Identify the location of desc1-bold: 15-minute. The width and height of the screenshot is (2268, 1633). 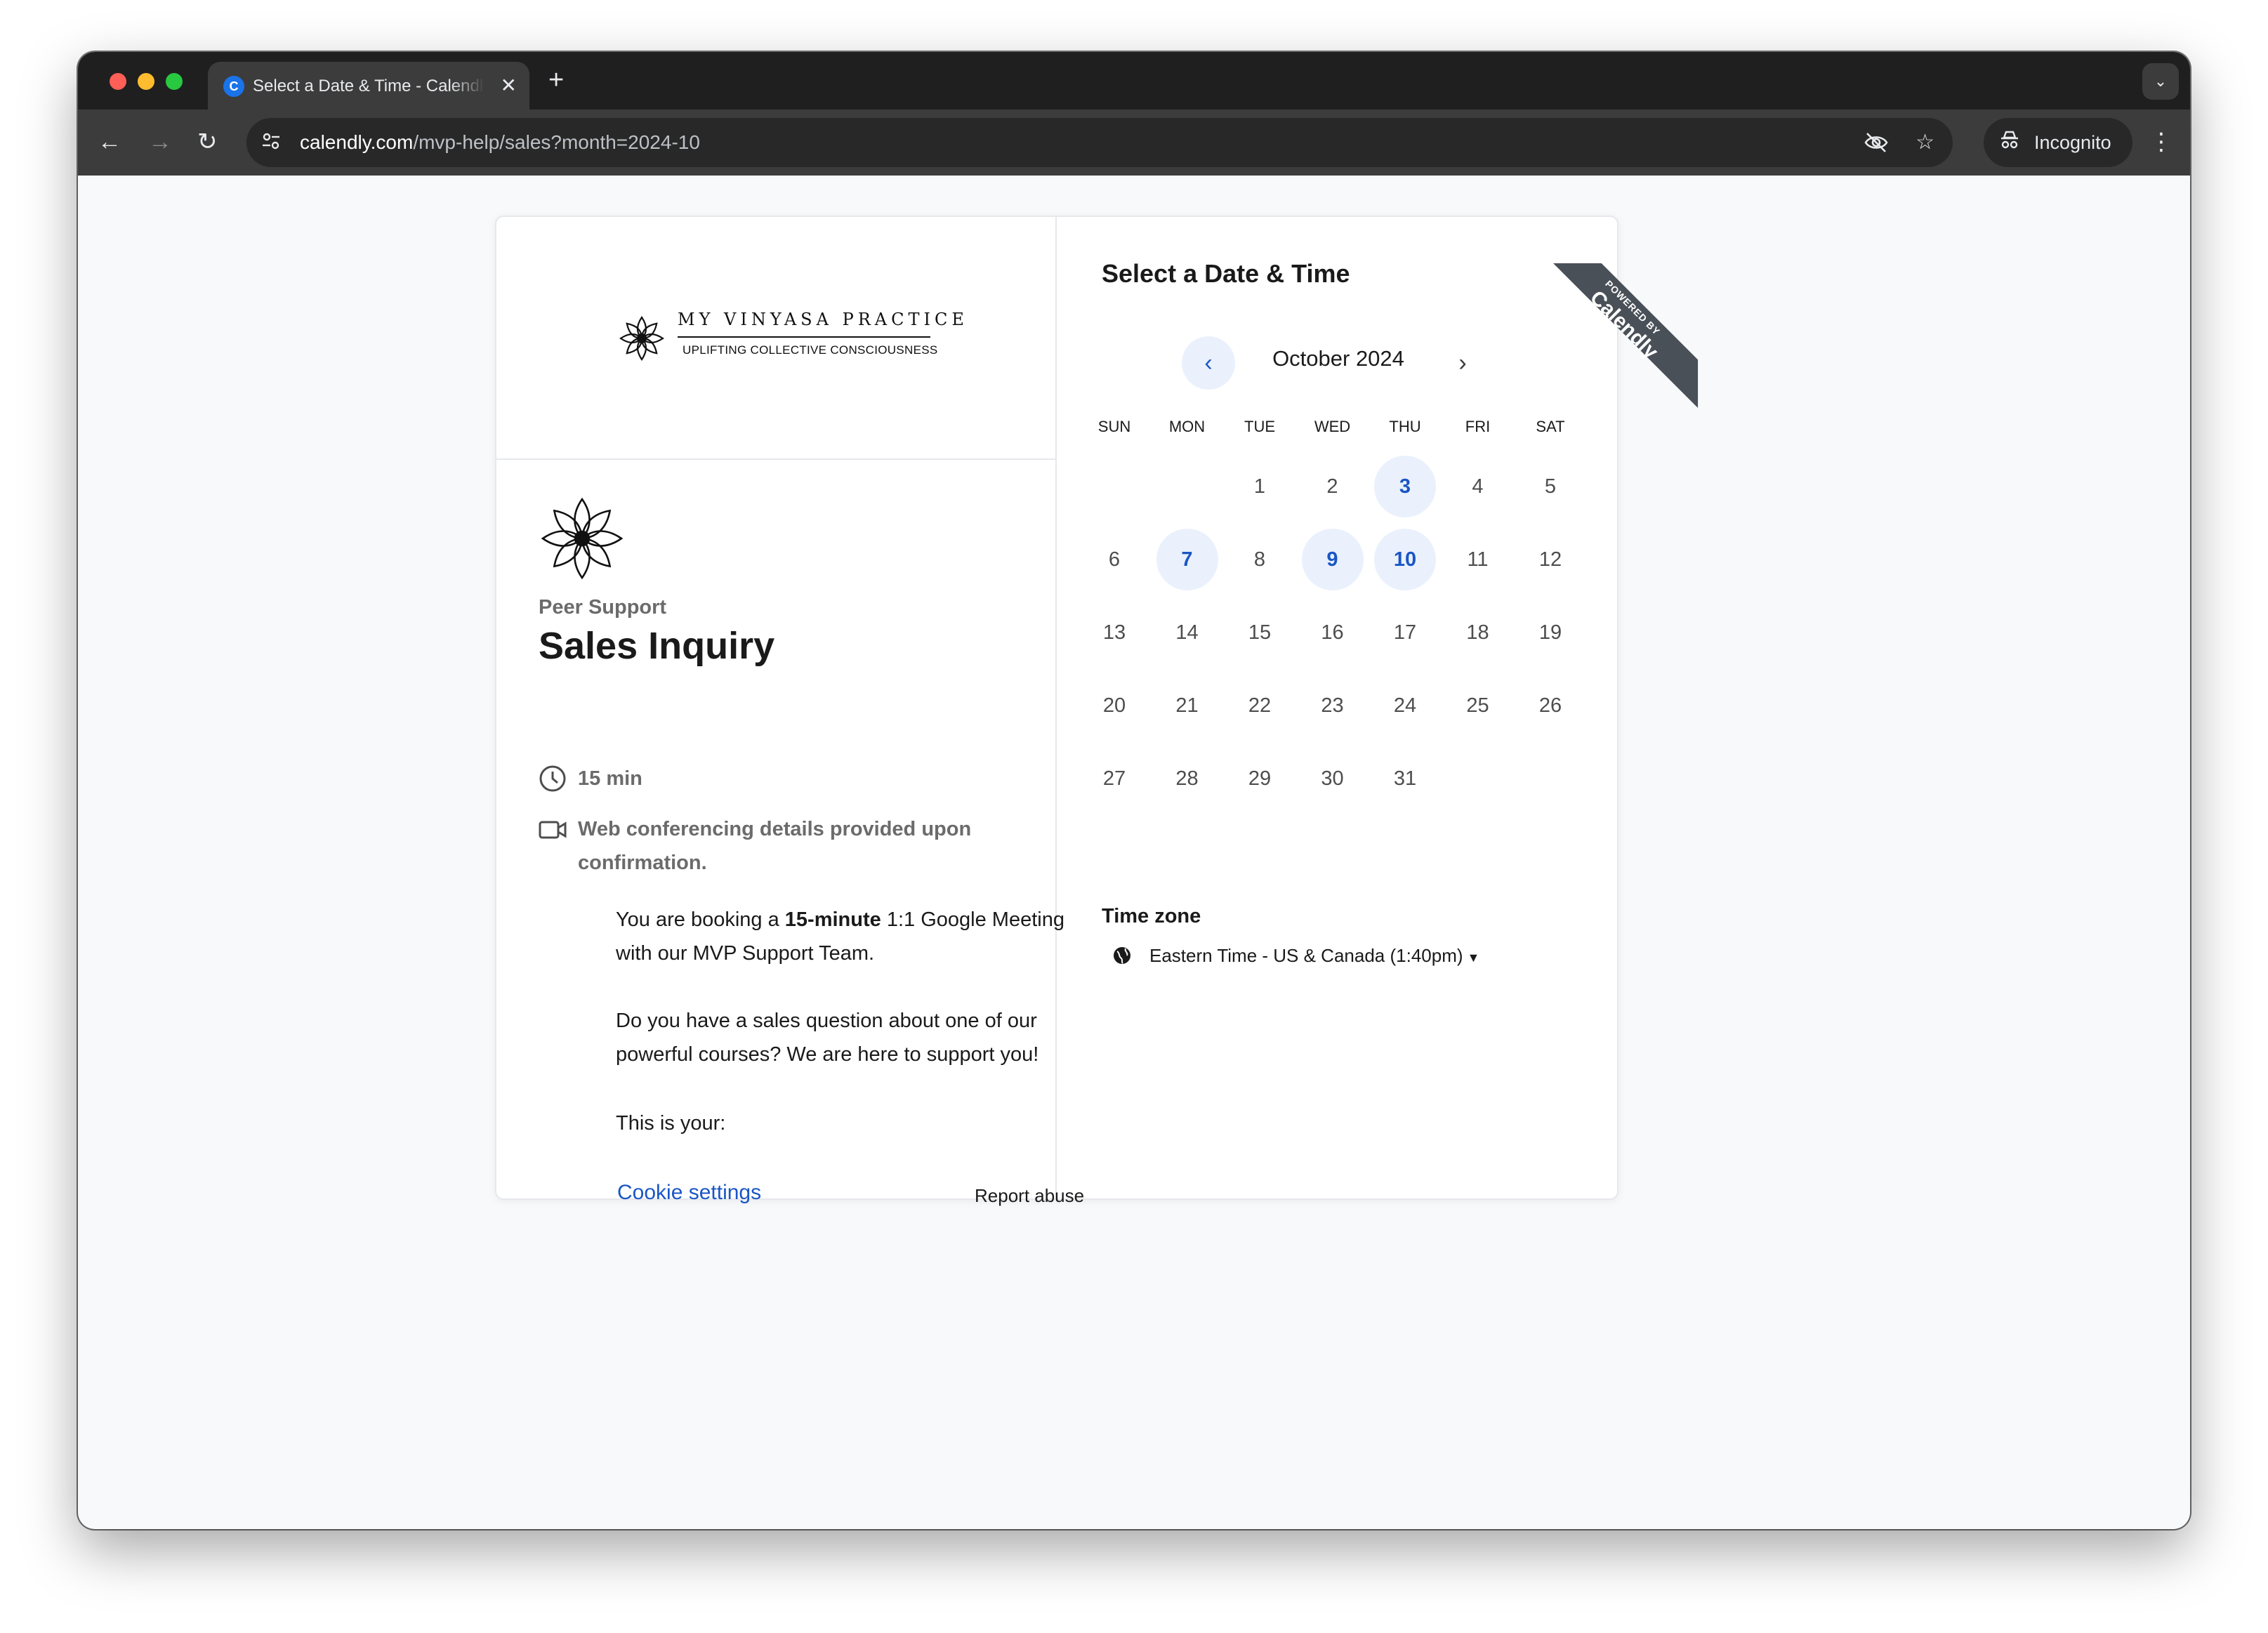
(832, 920).